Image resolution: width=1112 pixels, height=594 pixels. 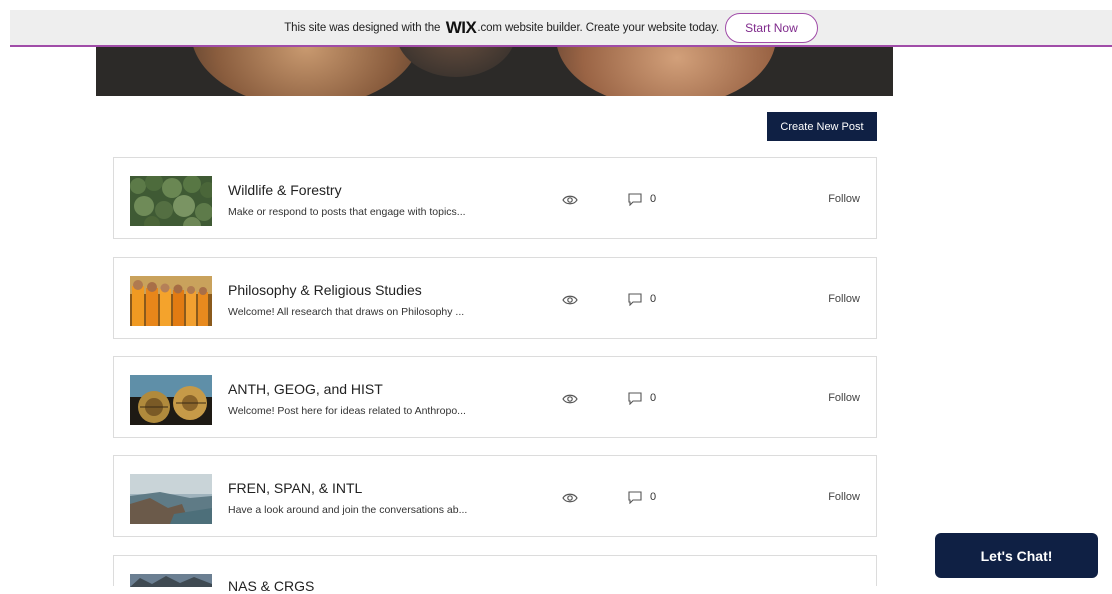 What do you see at coordinates (494, 71) in the screenshot?
I see `hero-cover-image` at bounding box center [494, 71].